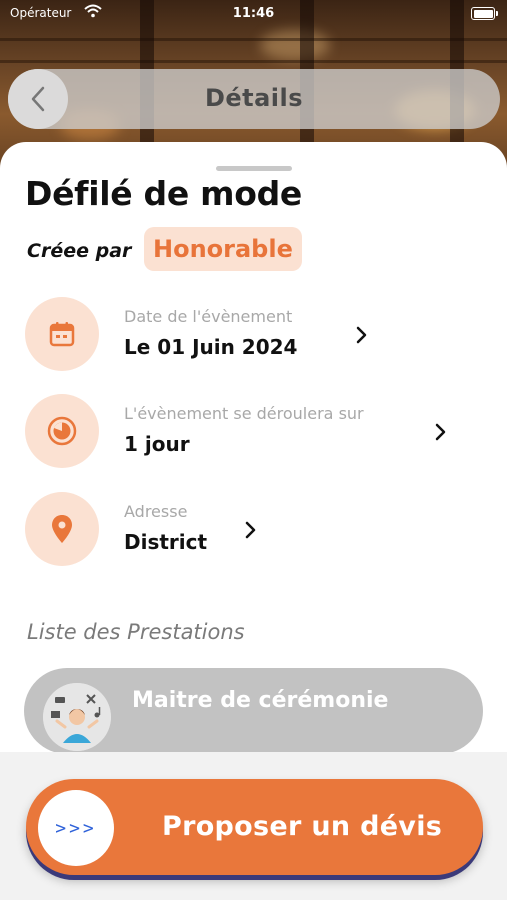 The height and width of the screenshot is (900, 507). What do you see at coordinates (79, 251) in the screenshot?
I see `created-by-label: Créee par` at bounding box center [79, 251].